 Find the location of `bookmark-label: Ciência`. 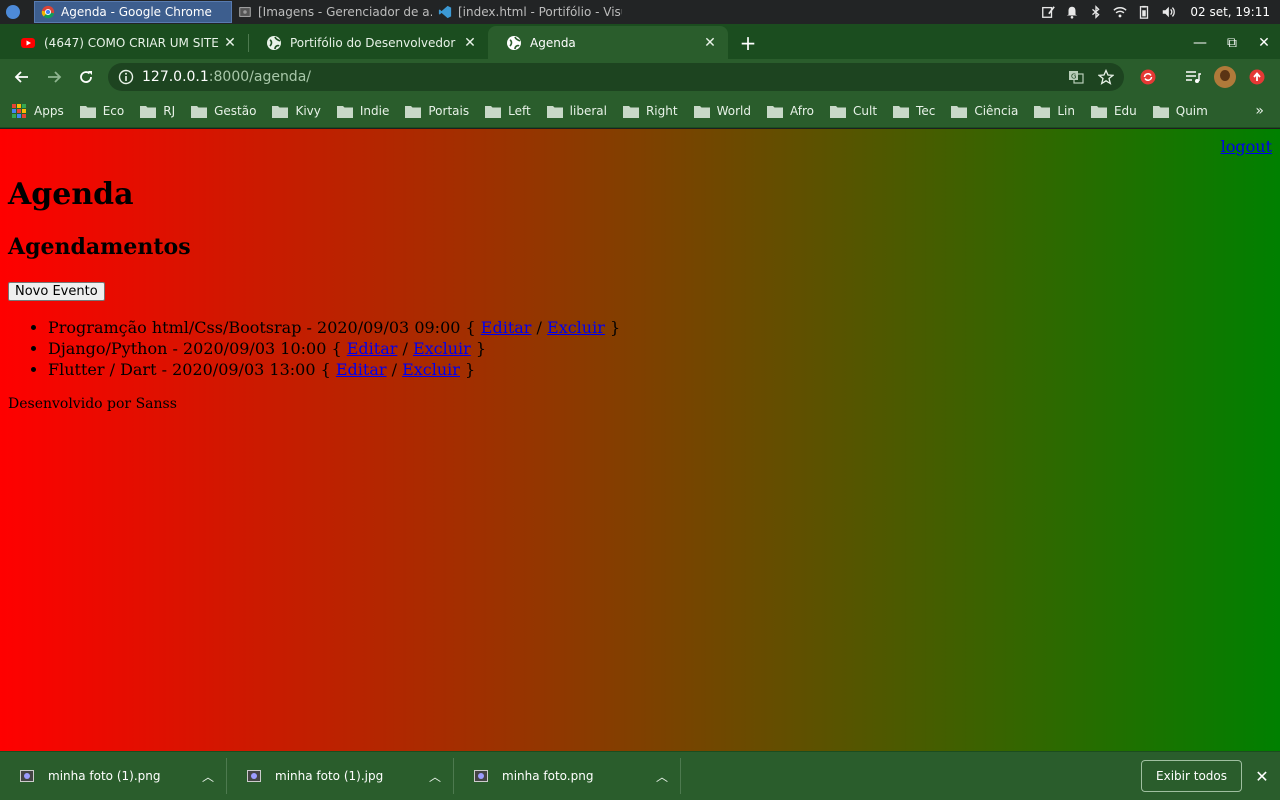

bookmark-label: Ciência is located at coordinates (996, 111).